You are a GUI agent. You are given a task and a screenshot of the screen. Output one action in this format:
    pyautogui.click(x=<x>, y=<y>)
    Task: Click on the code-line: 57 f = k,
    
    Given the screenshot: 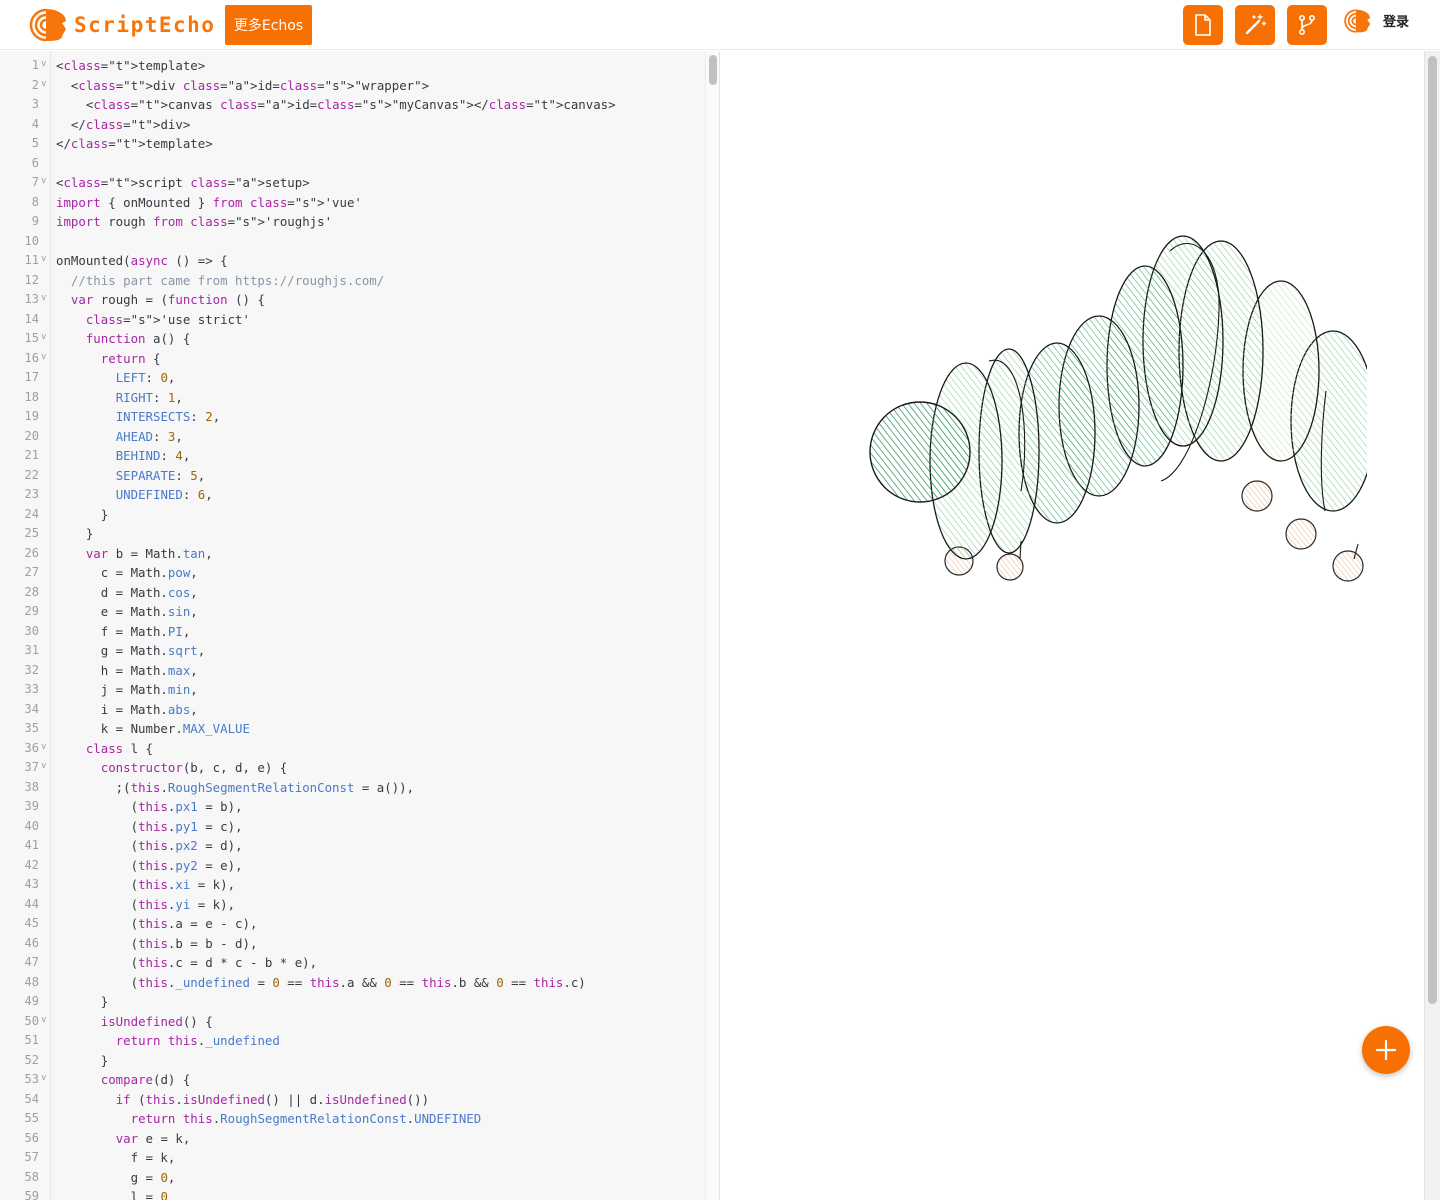 What is the action you would take?
    pyautogui.click(x=352, y=1158)
    